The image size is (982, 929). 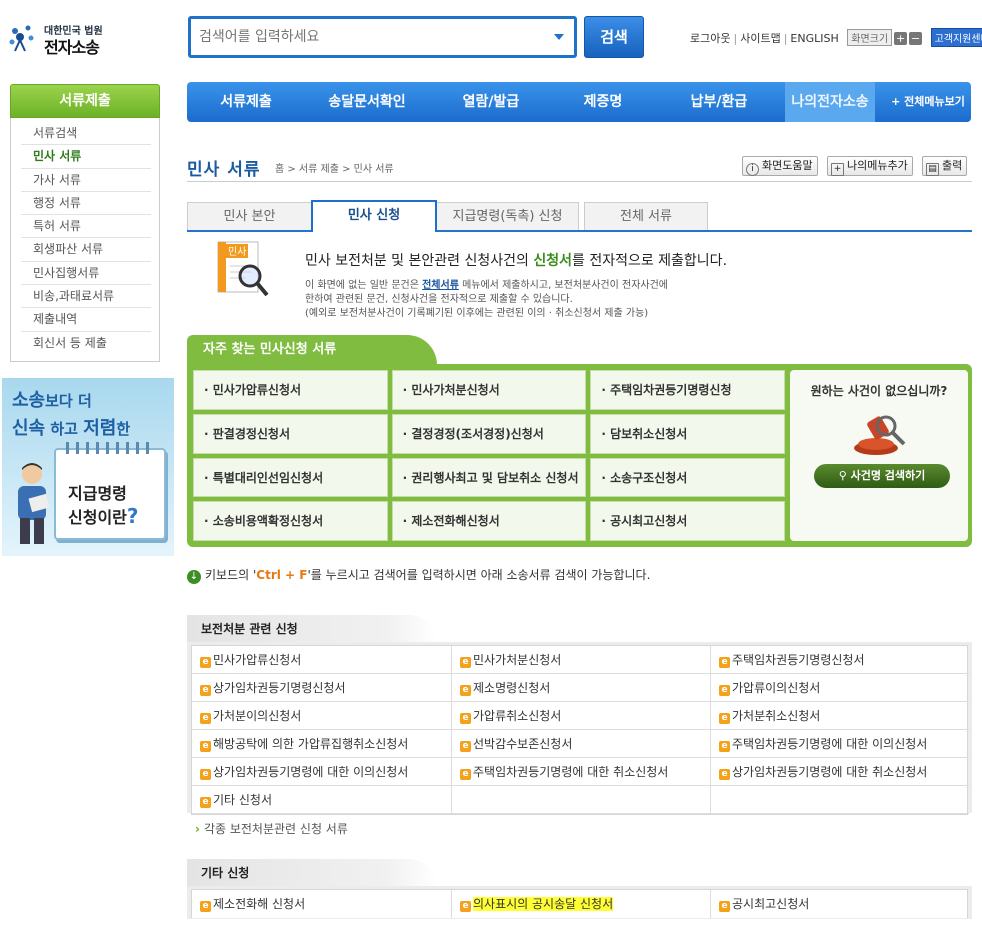 I want to click on document-link: e 주택임차권등기명령신청서, so click(x=840, y=660).